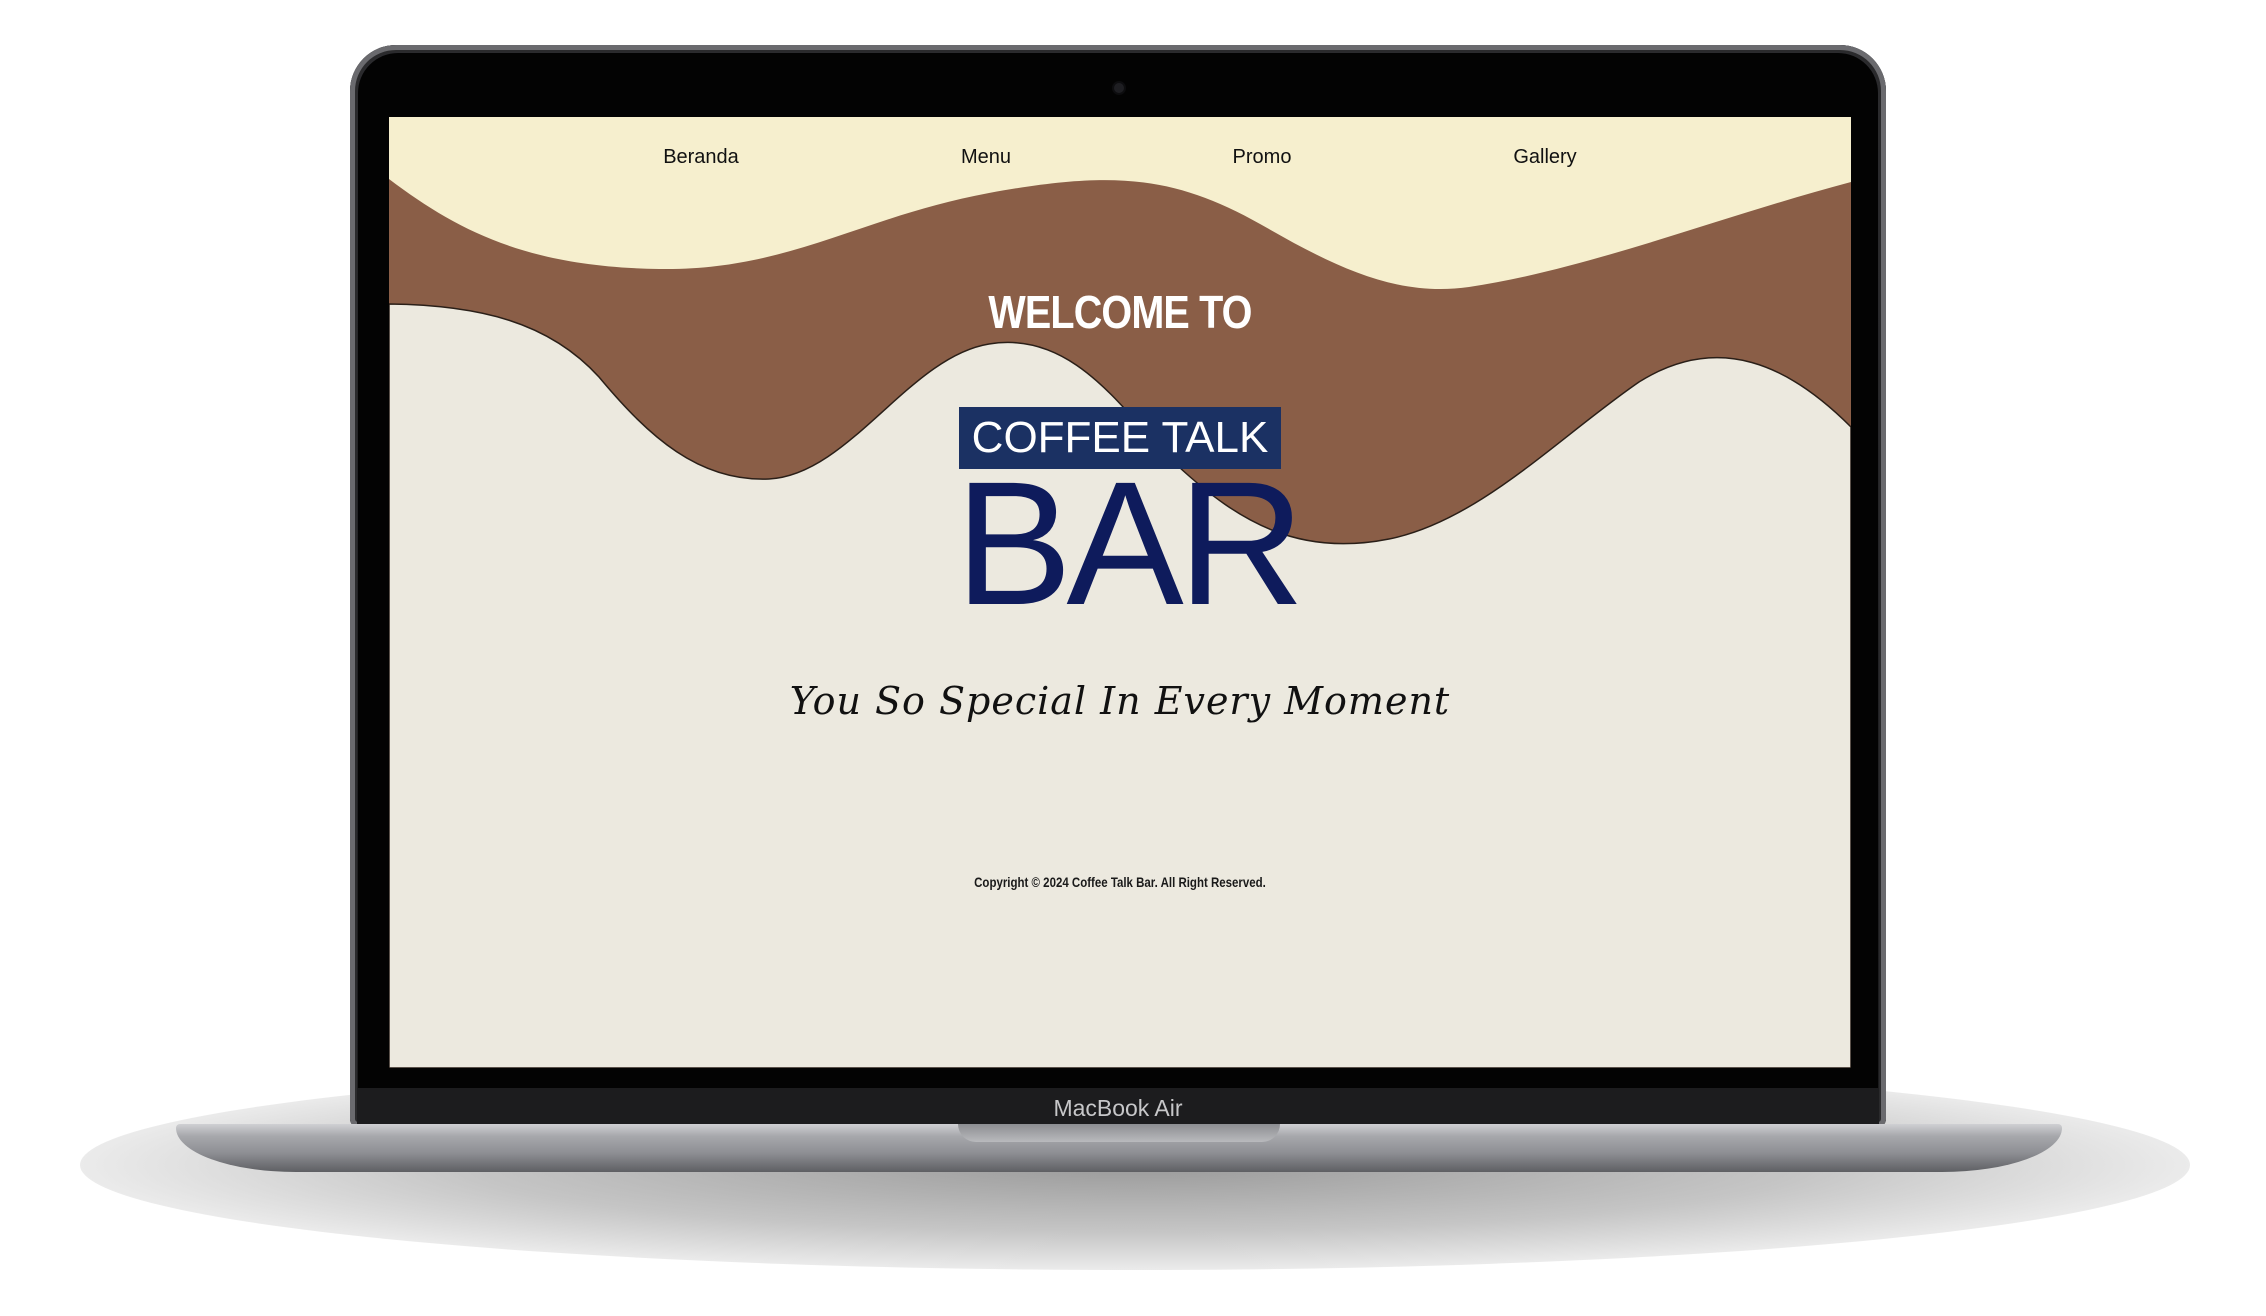  Describe the element at coordinates (1119, 1133) in the screenshot. I see `laptop-base-notch` at that location.